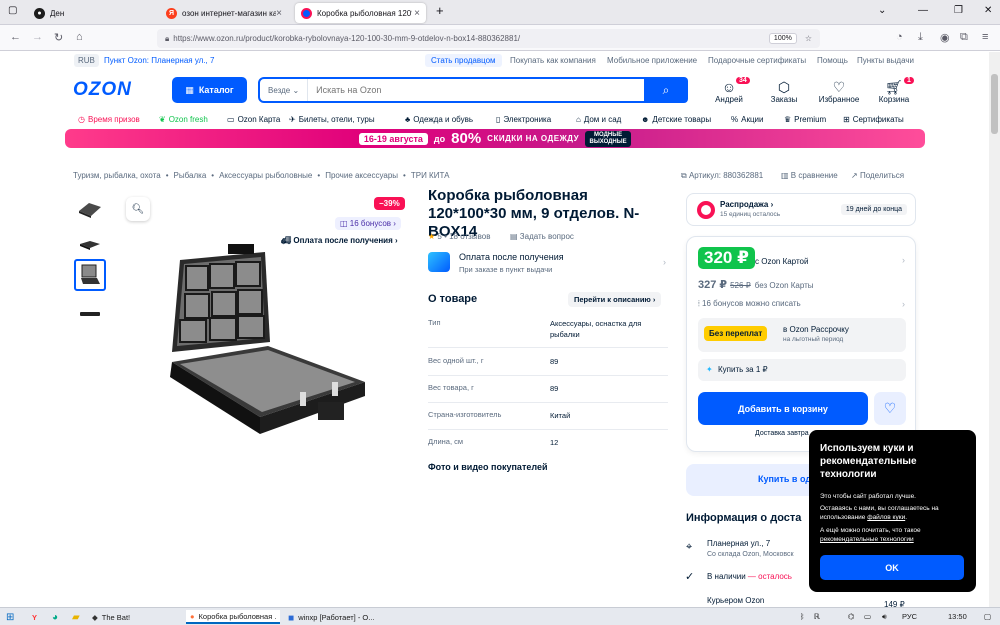 This screenshot has width=1000, height=625. What do you see at coordinates (884, 617) in the screenshot?
I see `volume-icon: 🔊︎` at bounding box center [884, 617].